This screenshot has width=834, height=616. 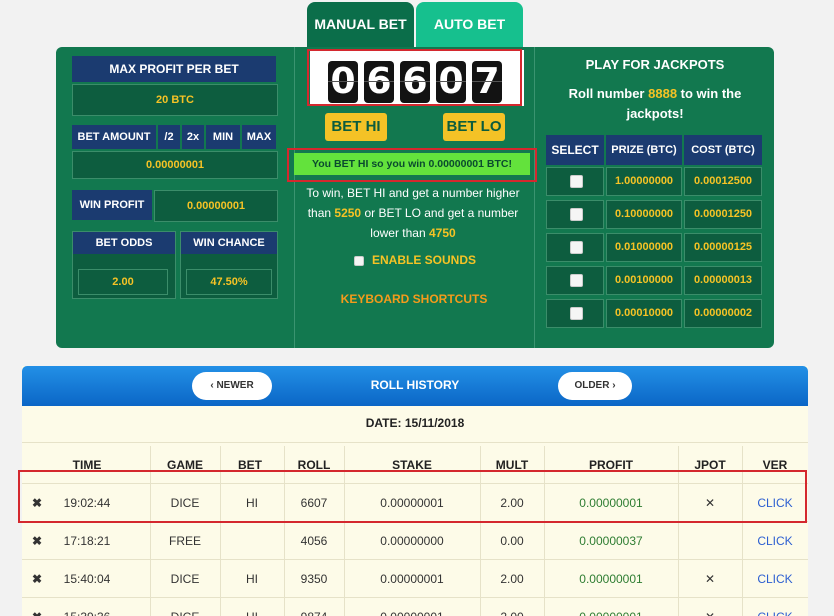 What do you see at coordinates (644, 280) in the screenshot?
I see `jackpot-prize: 0.00100000` at bounding box center [644, 280].